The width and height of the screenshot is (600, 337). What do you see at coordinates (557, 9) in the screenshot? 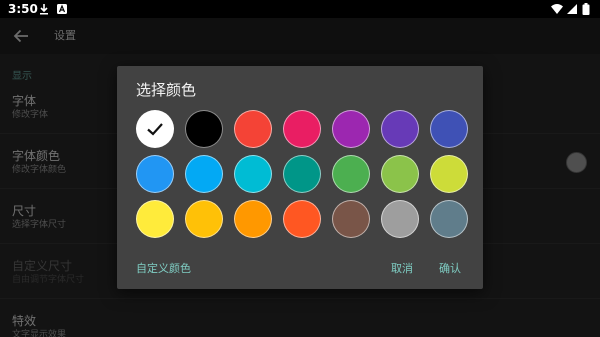
I see `wifi-icon` at bounding box center [557, 9].